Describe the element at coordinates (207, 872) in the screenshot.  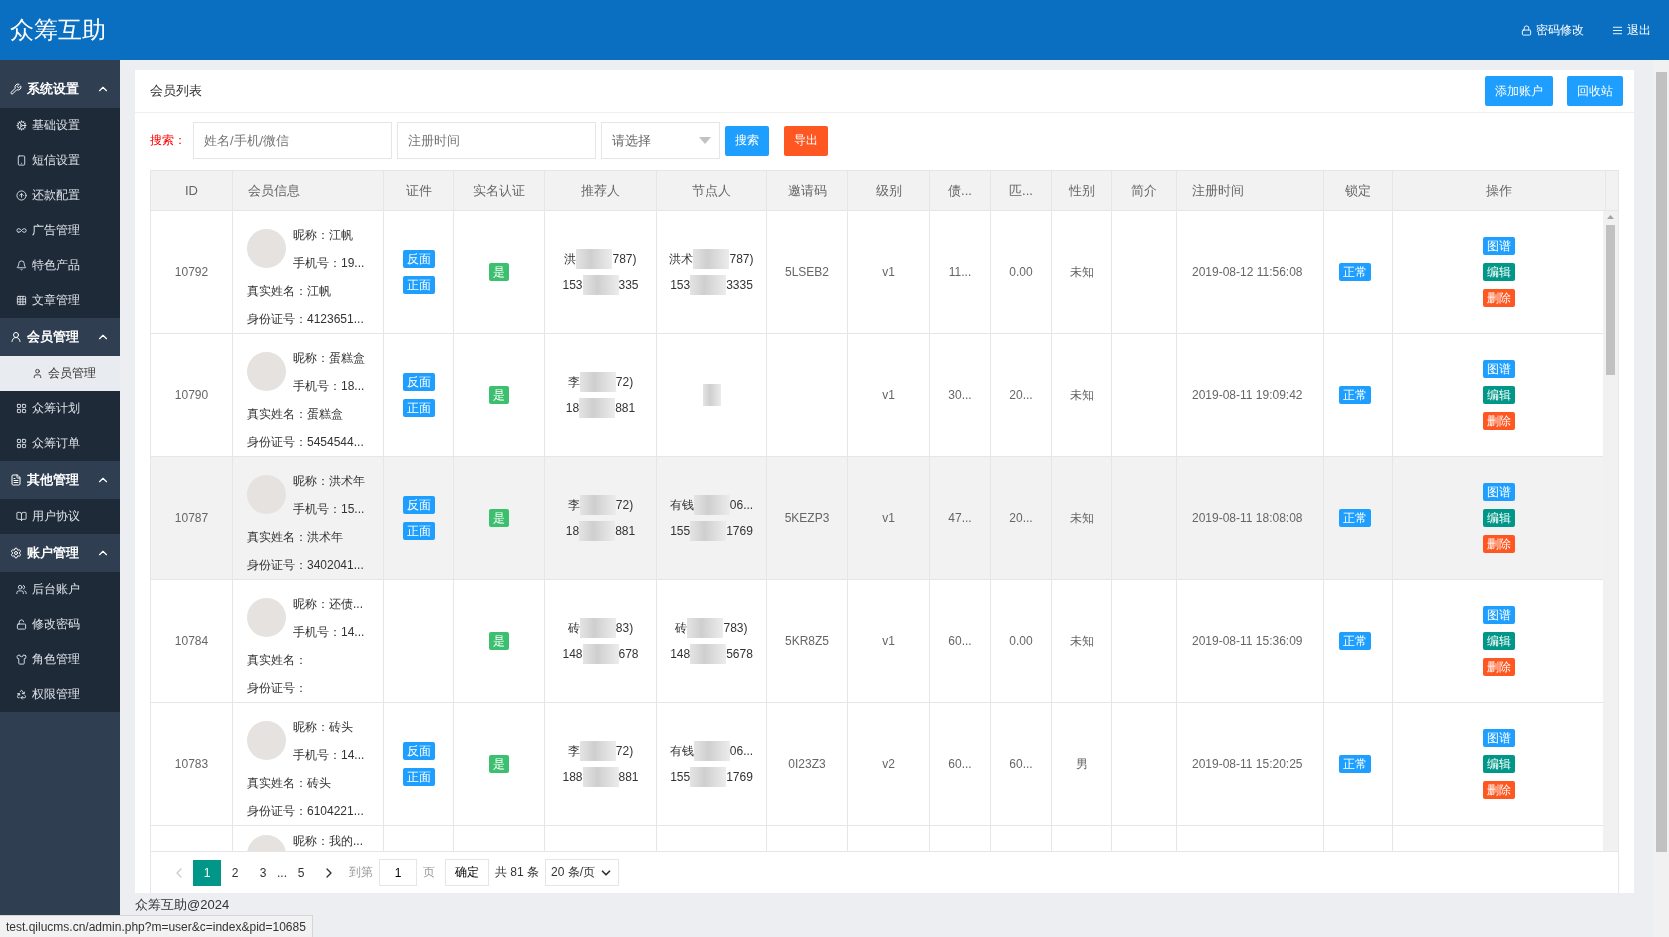
I see `page-button: 1` at that location.